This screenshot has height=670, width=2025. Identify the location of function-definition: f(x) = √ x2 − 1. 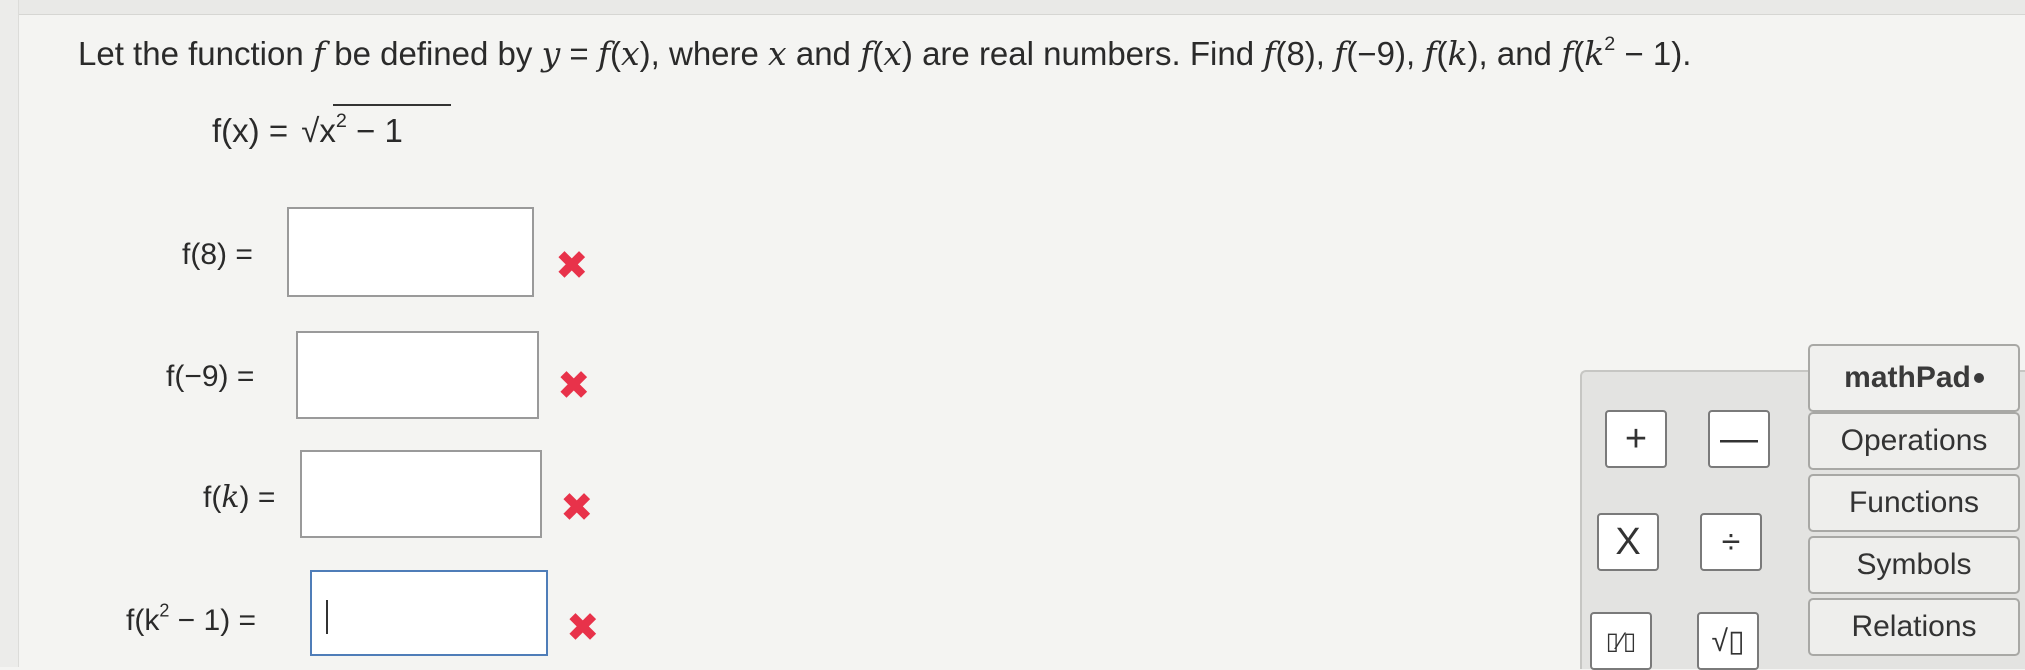
(332, 127).